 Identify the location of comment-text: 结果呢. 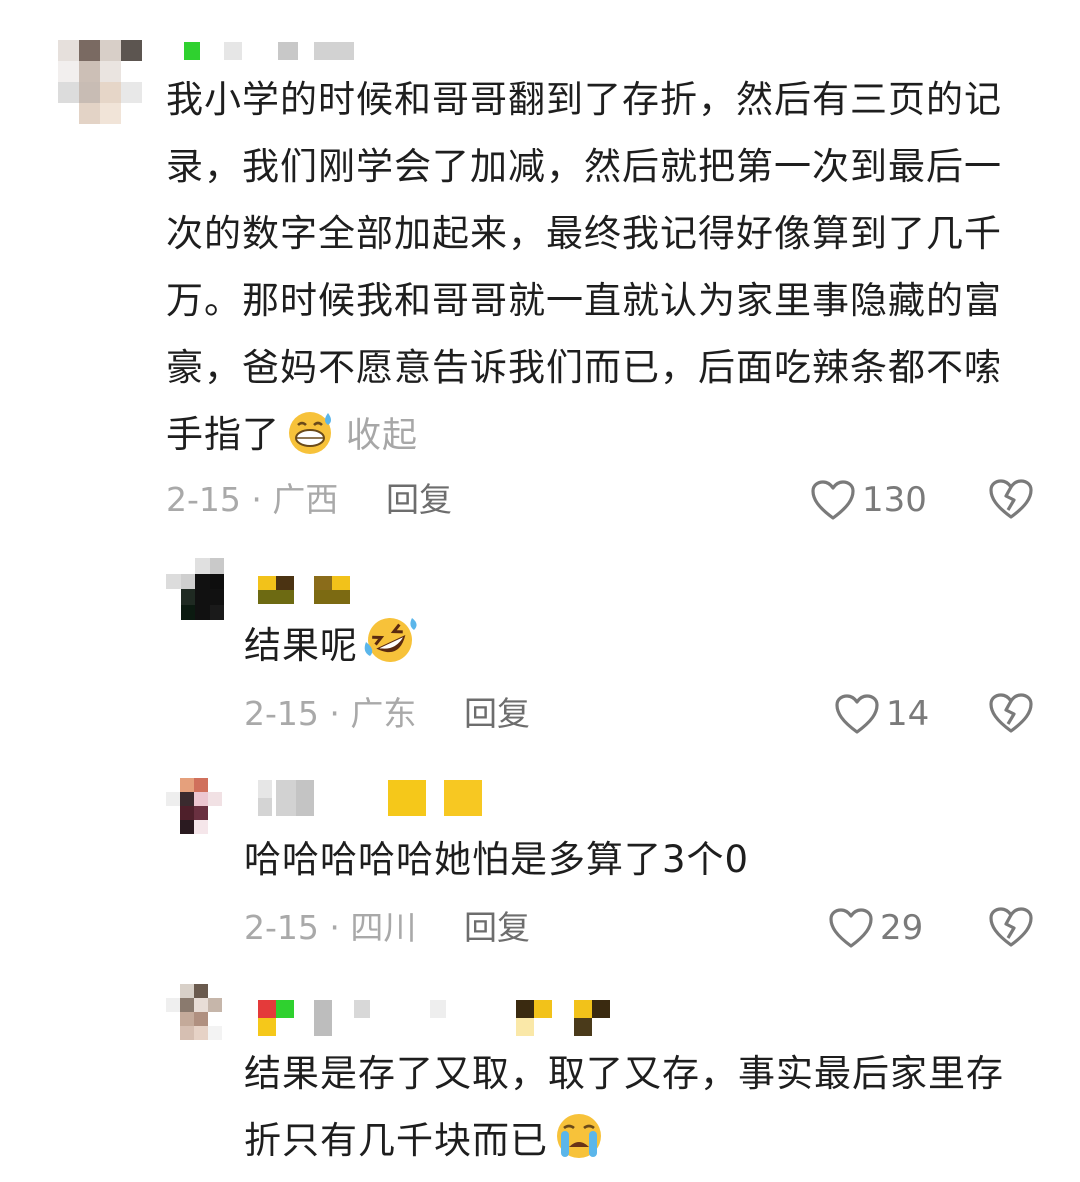
(634, 649).